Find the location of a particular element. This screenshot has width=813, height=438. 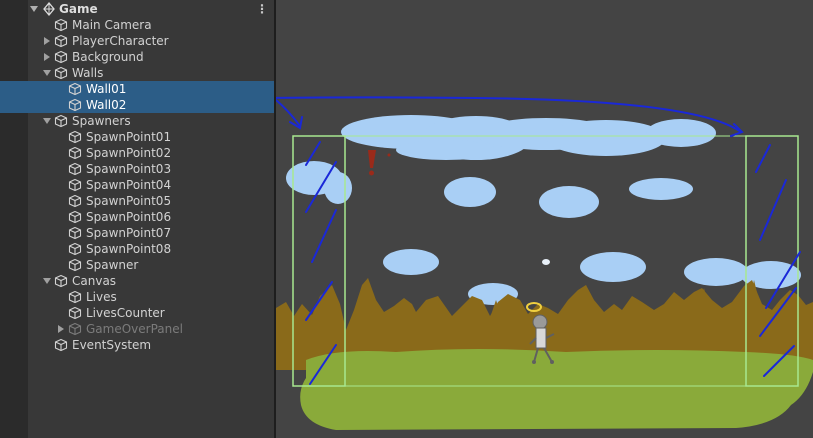

hierarchy-item-label: Spawners is located at coordinates (101, 121).